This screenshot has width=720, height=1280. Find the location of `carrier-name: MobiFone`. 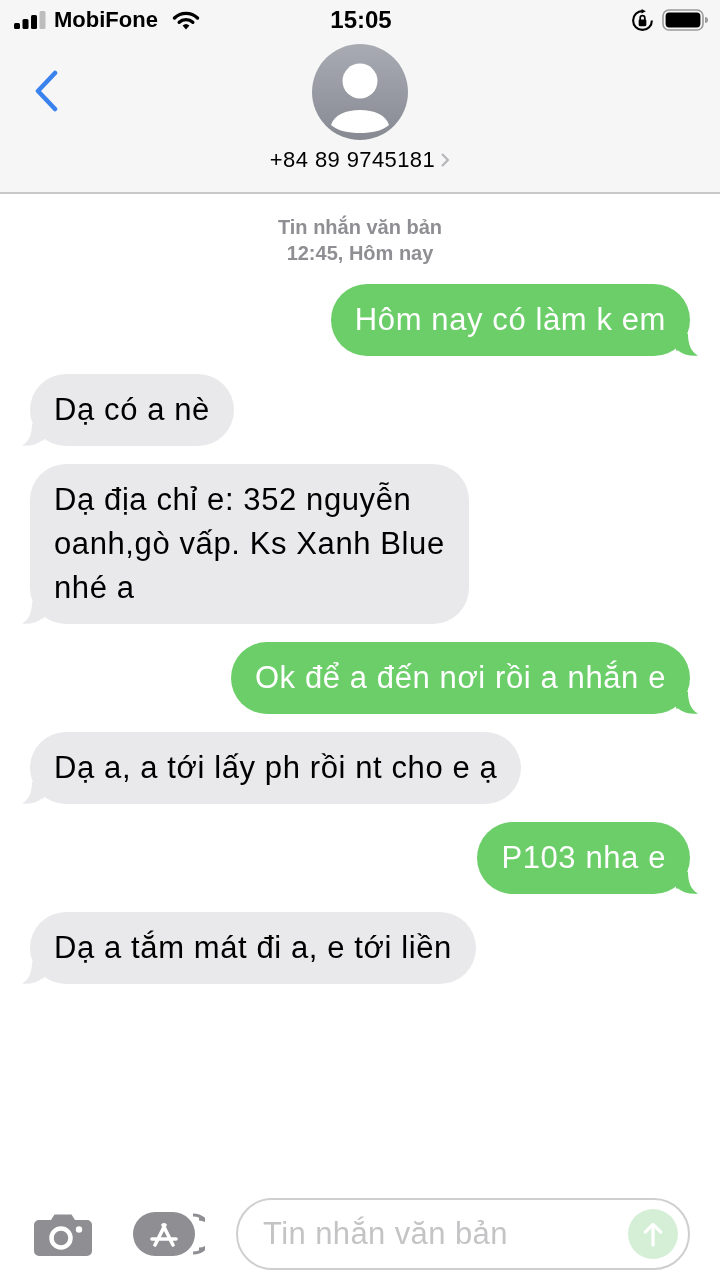

carrier-name: MobiFone is located at coordinates (106, 20).